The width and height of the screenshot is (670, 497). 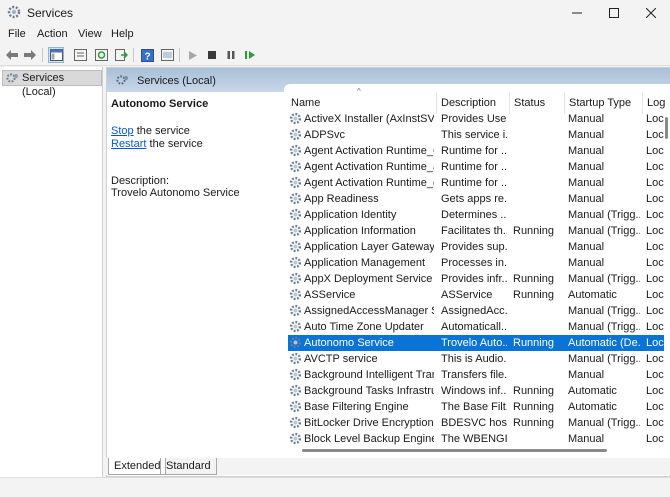 I want to click on vertical-scrollbar, so click(x=666, y=276).